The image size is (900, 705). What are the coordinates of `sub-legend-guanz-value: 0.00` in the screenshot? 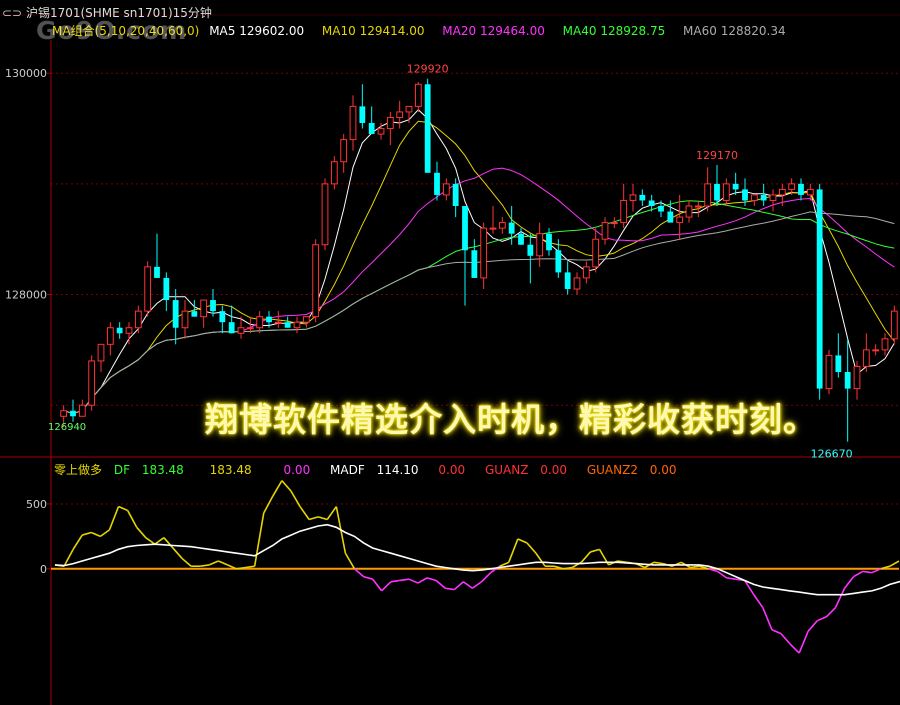 It's located at (553, 470).